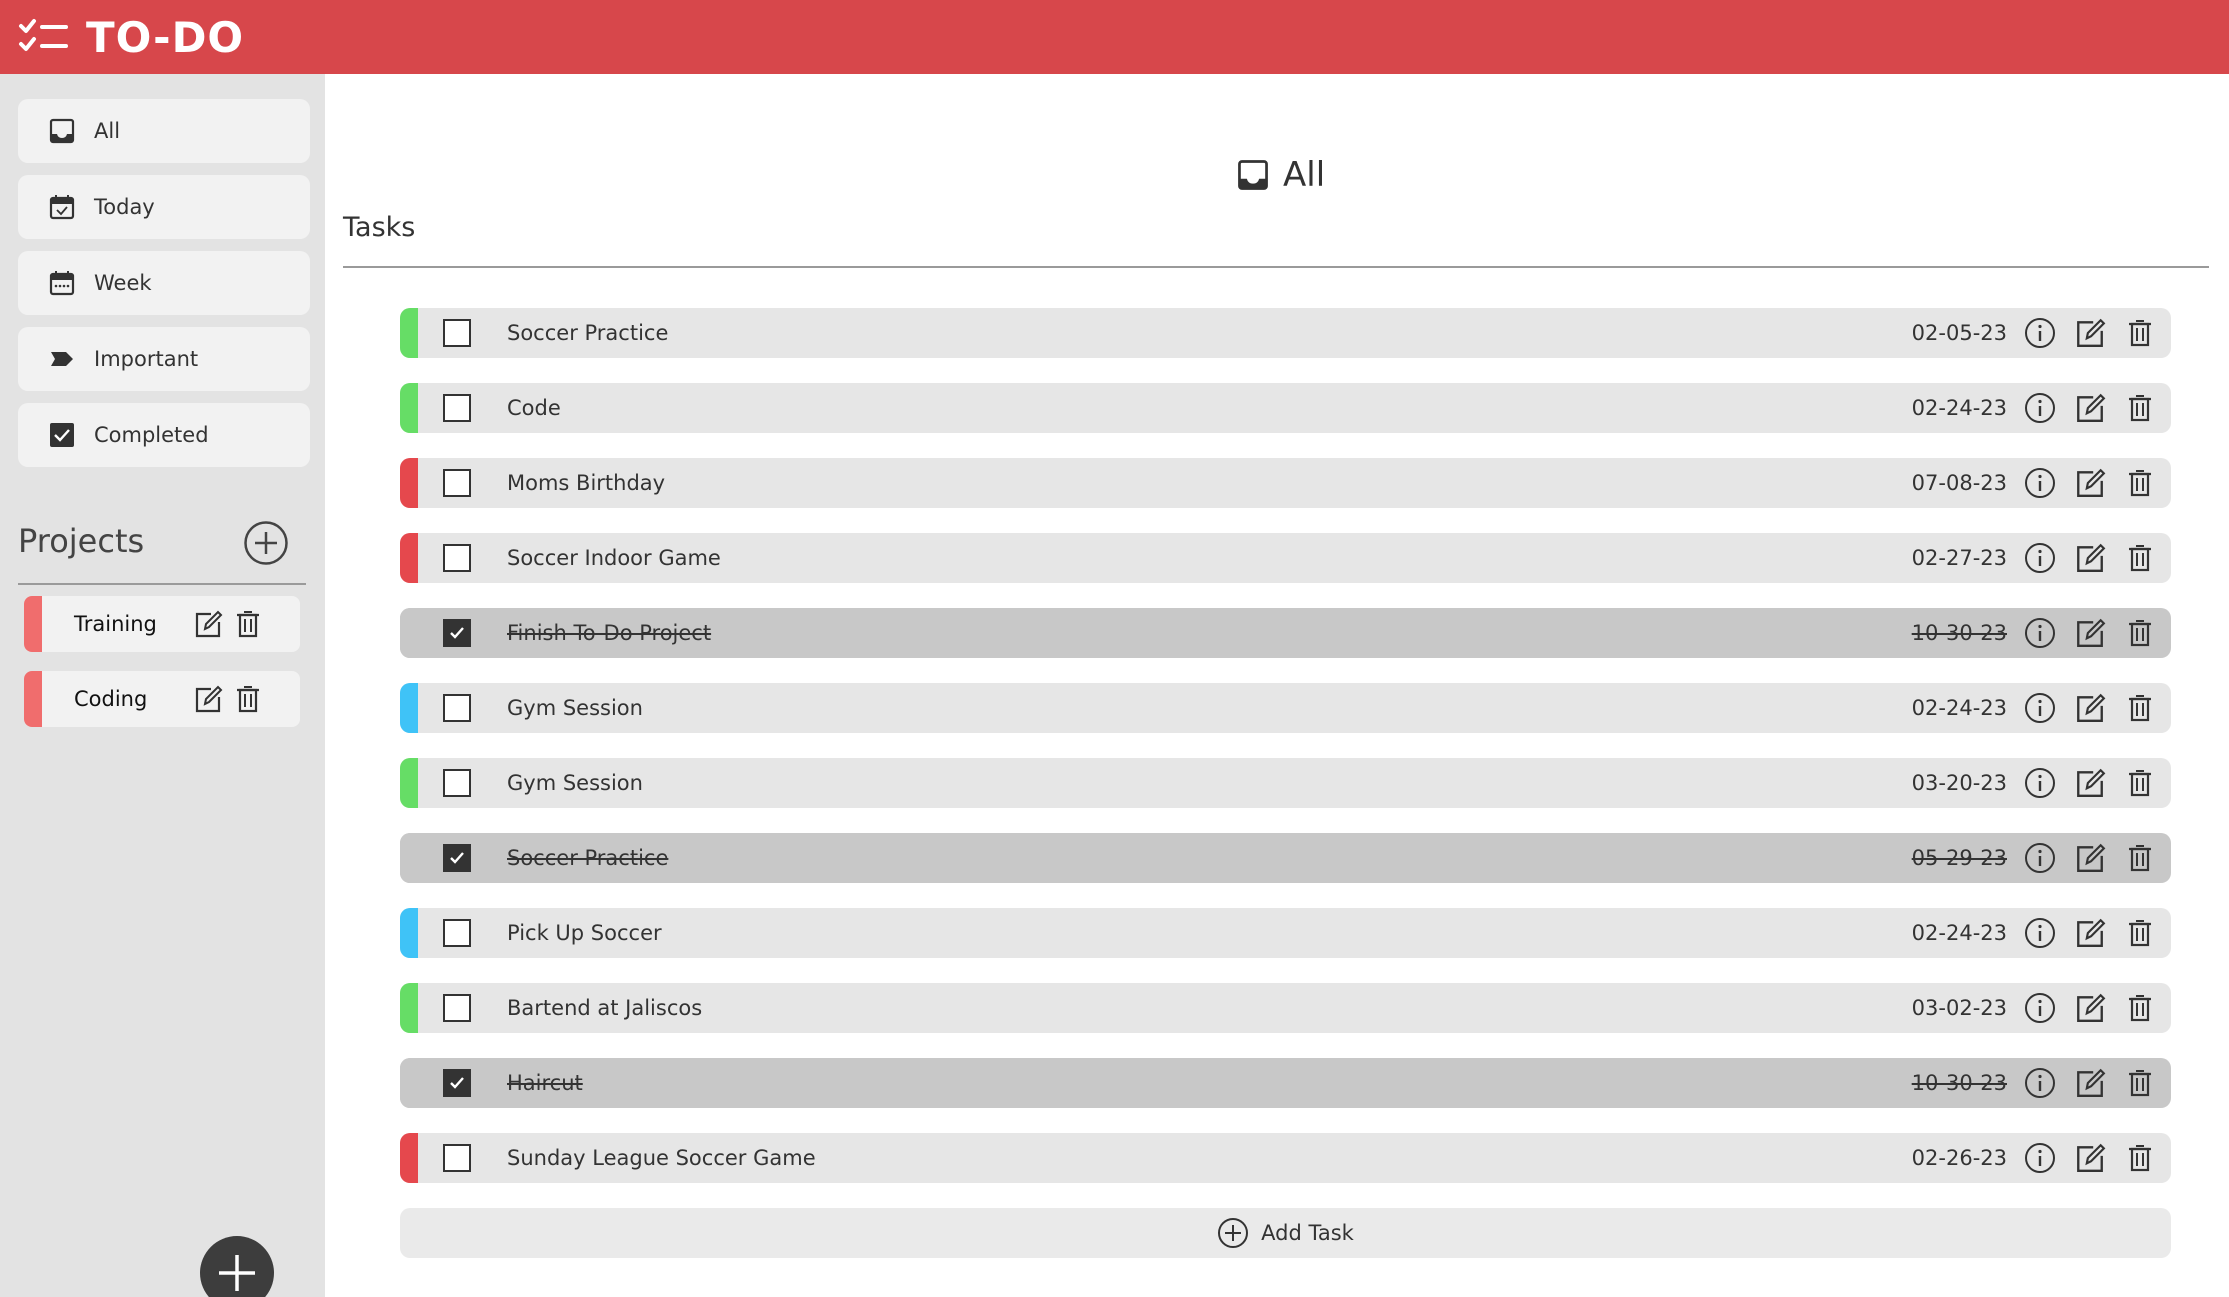 Image resolution: width=2229 pixels, height=1297 pixels. What do you see at coordinates (1281, 175) in the screenshot?
I see `view-title: All` at bounding box center [1281, 175].